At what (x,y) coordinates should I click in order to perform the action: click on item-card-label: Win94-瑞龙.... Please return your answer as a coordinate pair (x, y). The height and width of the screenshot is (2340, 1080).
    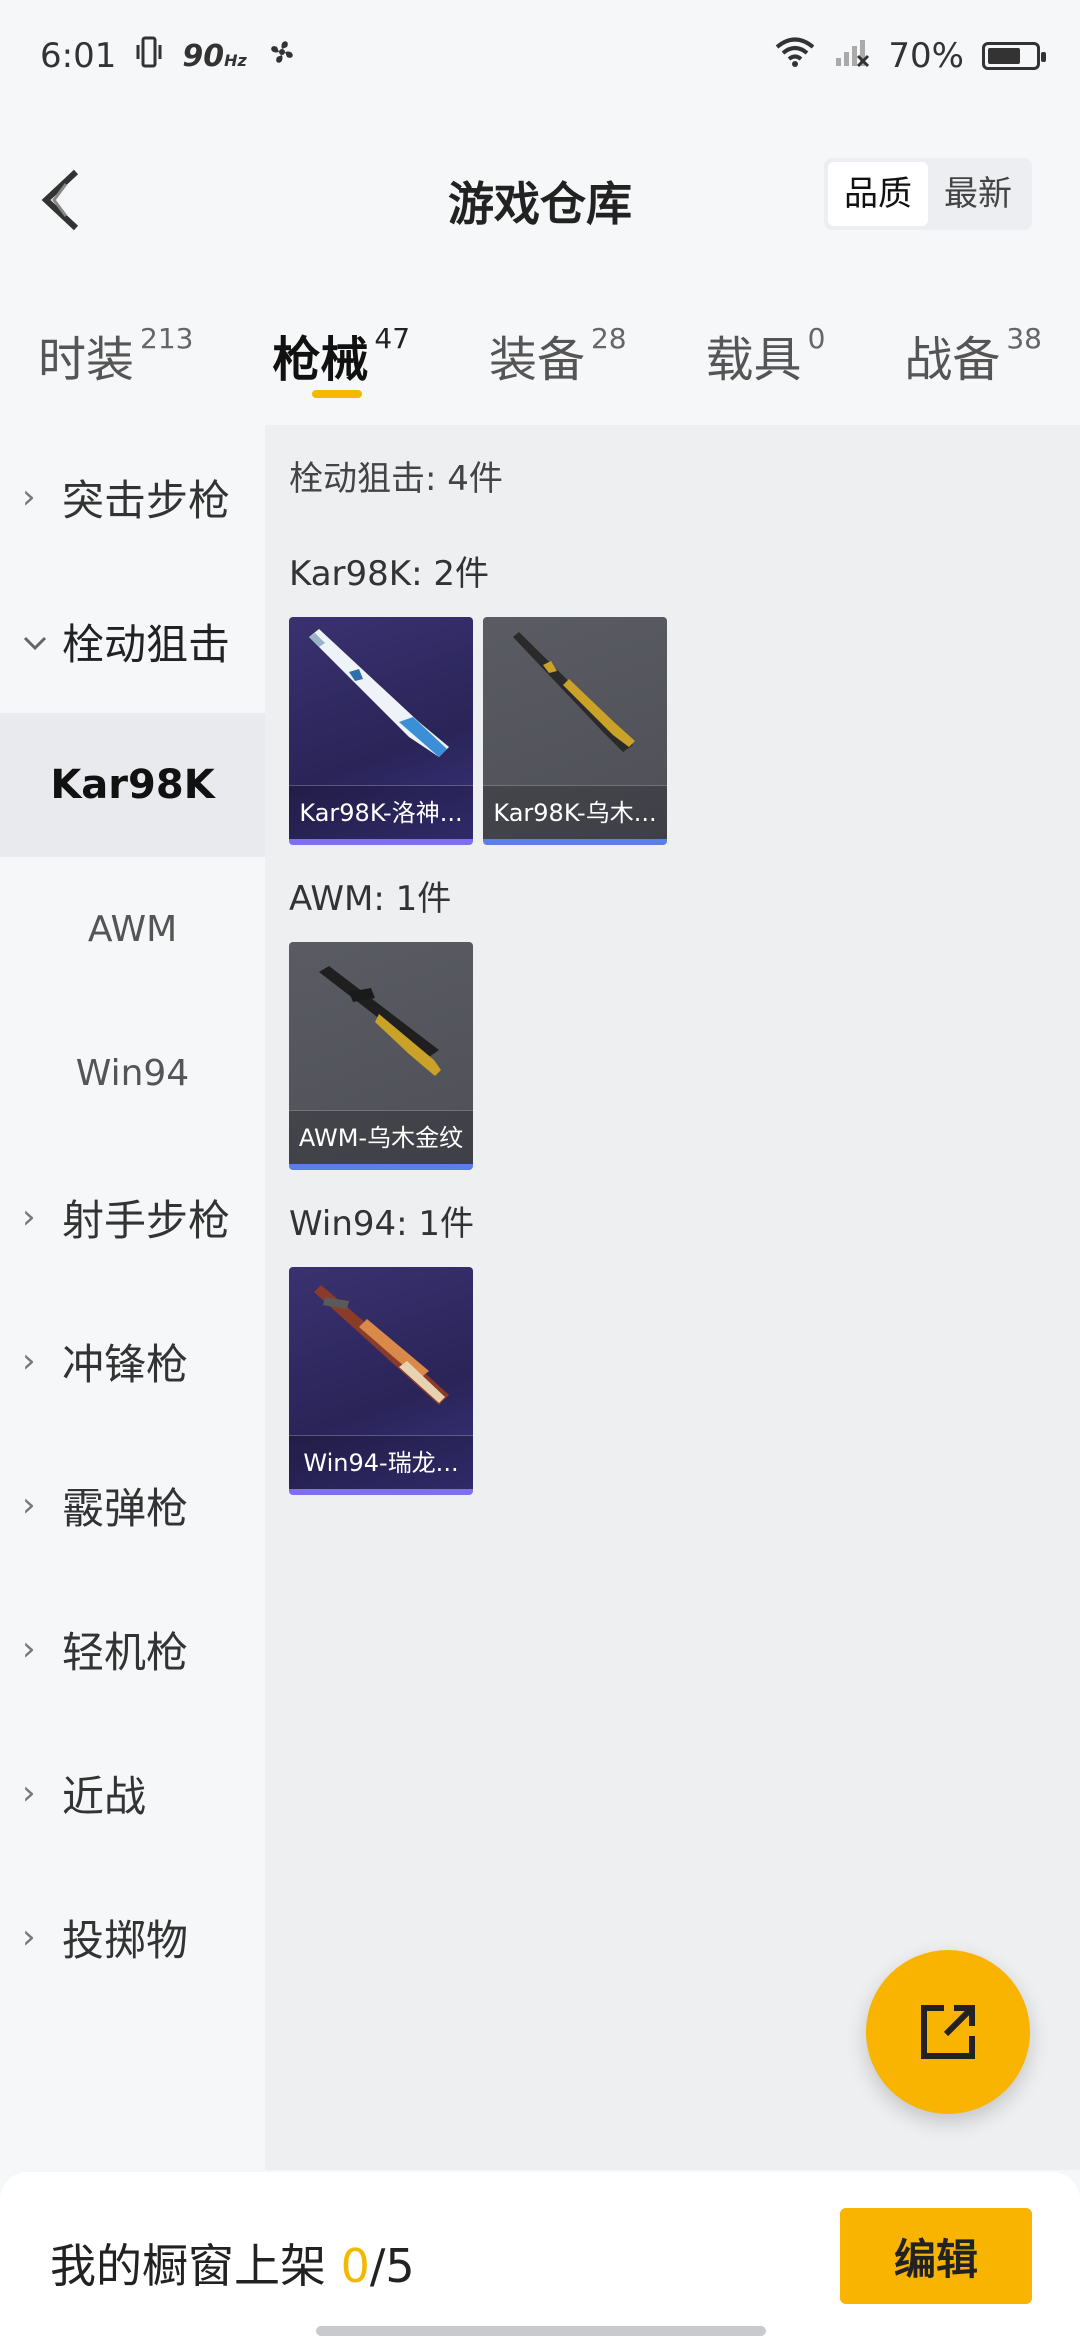
    Looking at the image, I should click on (381, 1462).